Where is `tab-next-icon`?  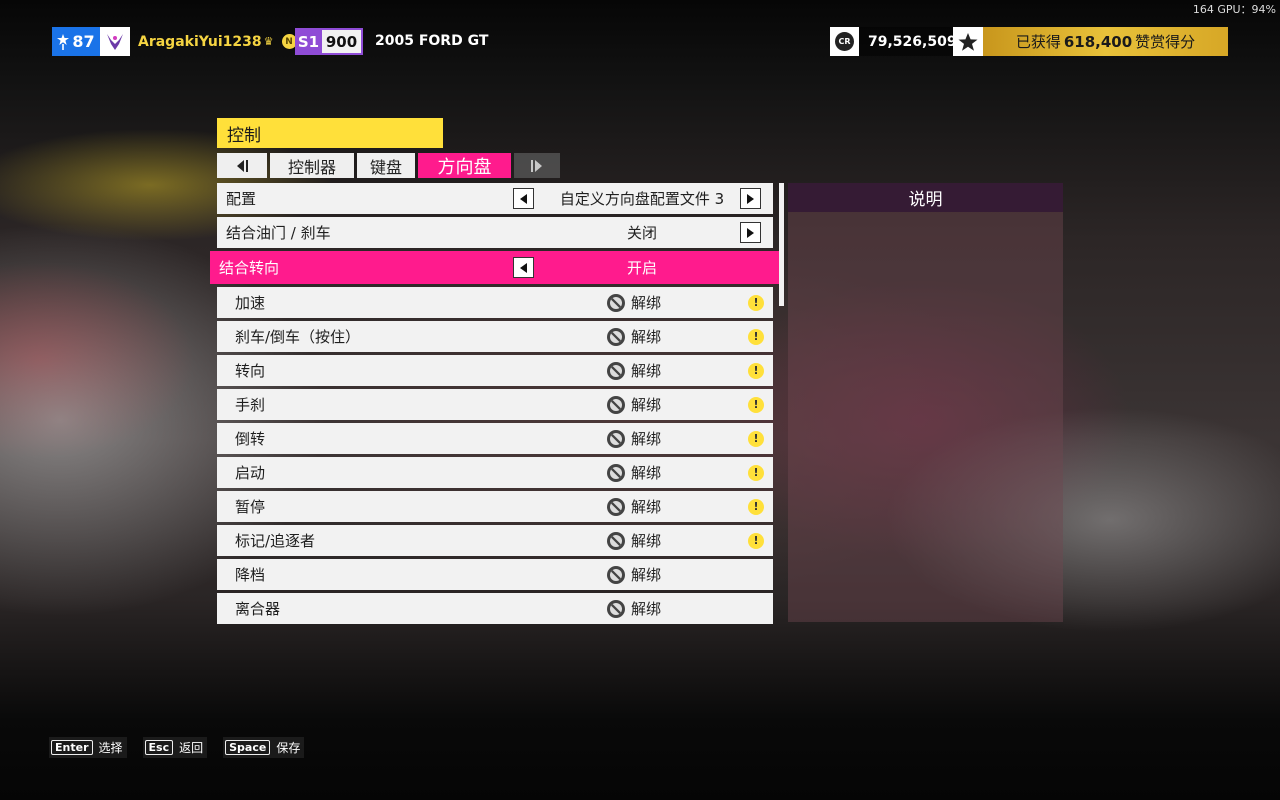 tab-next-icon is located at coordinates (536, 165).